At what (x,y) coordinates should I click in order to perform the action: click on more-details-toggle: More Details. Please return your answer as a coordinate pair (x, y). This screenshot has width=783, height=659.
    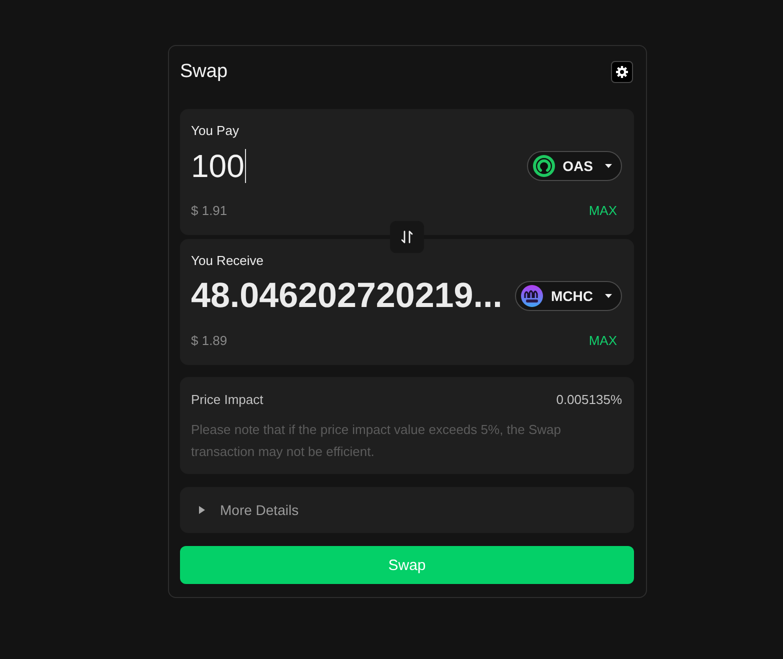
    Looking at the image, I should click on (407, 510).